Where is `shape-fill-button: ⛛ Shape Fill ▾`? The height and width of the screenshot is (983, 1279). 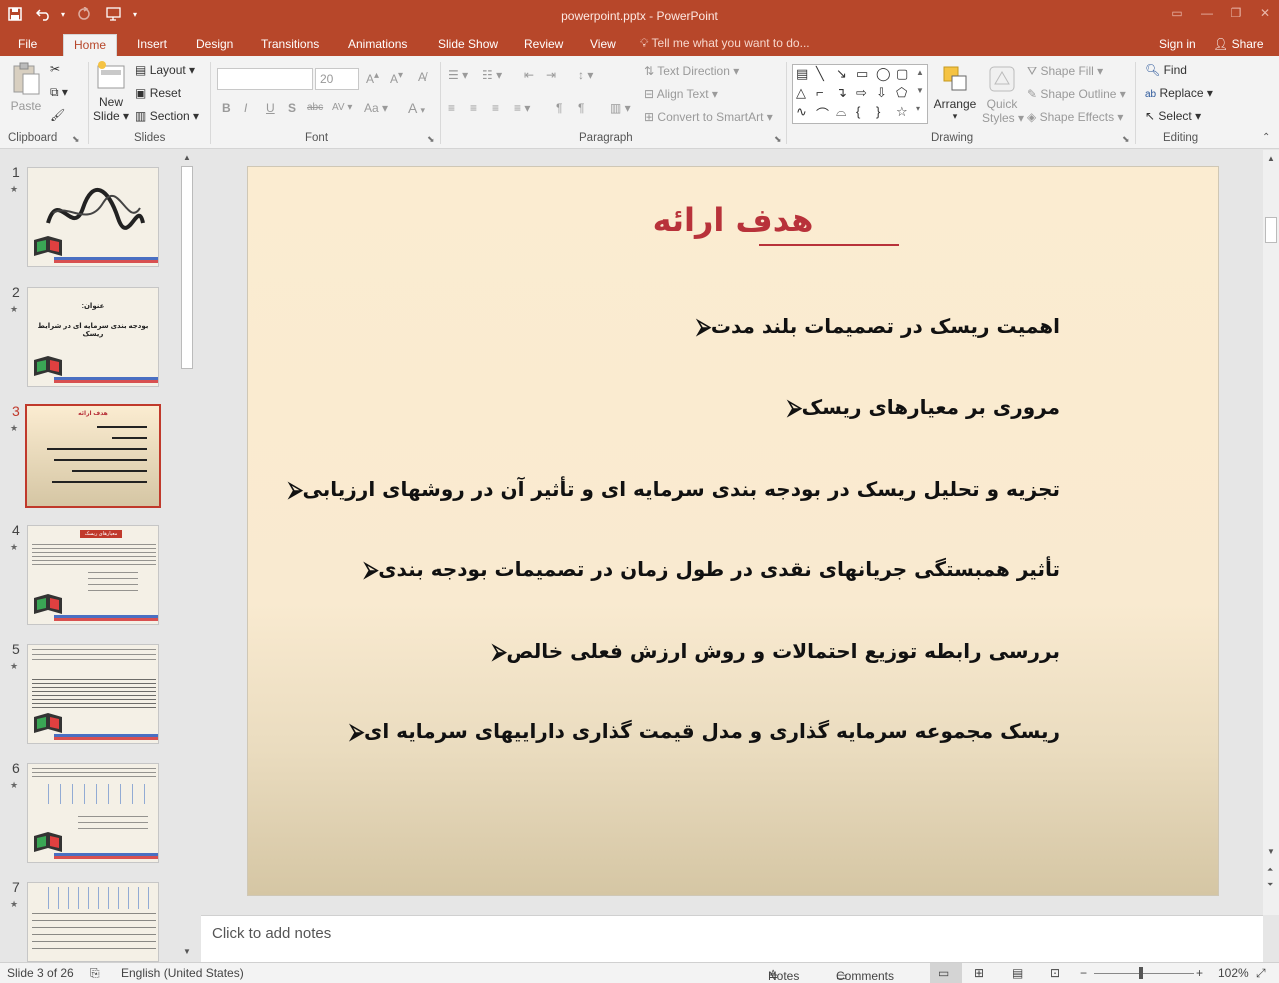
shape-fill-button: ⛛ Shape Fill ▾ is located at coordinates (1065, 71).